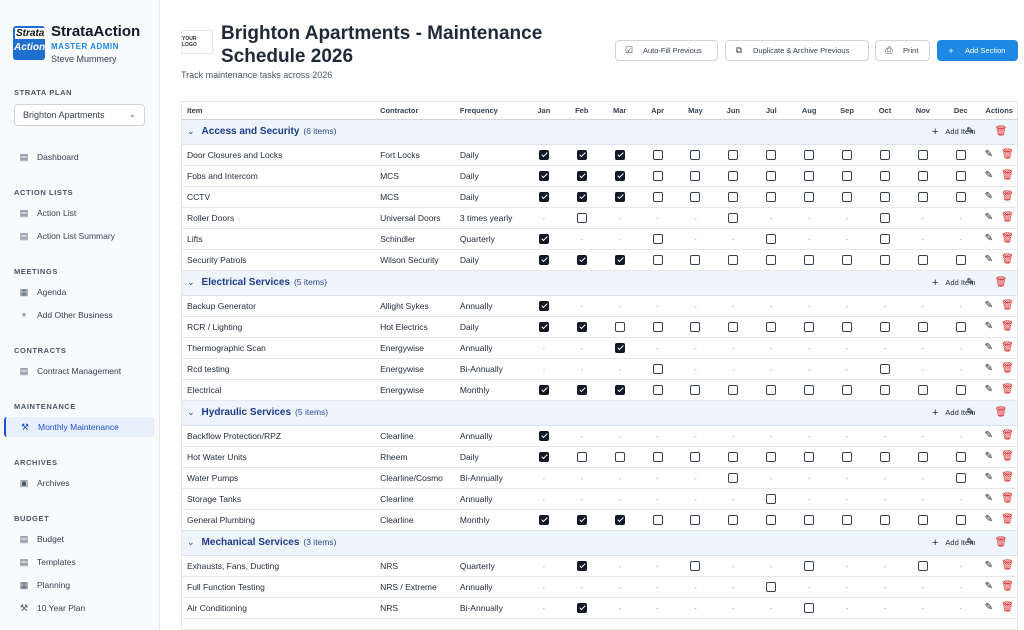  I want to click on strata-plan-select: Brighton Apartments ⌄, so click(79, 115).